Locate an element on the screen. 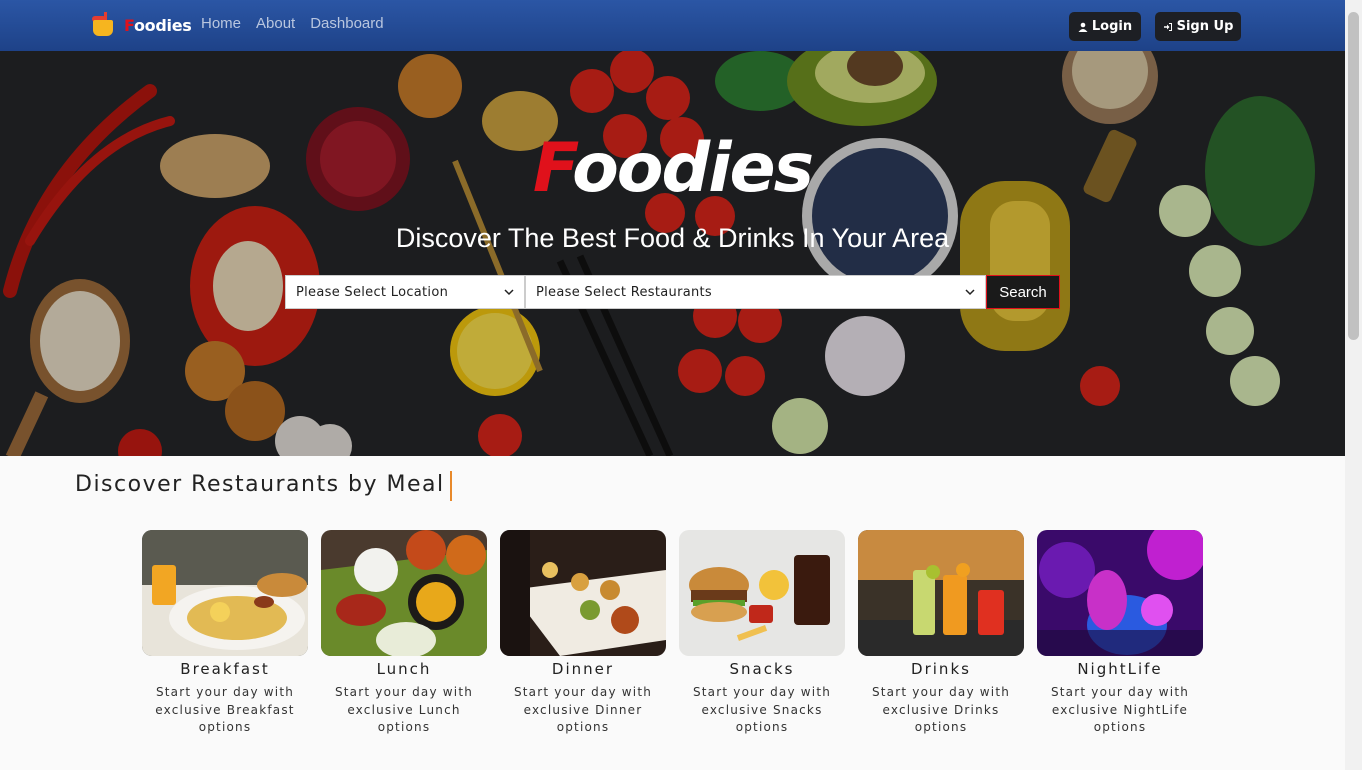 This screenshot has height=770, width=1362. nav-link-about: About is located at coordinates (275, 23).